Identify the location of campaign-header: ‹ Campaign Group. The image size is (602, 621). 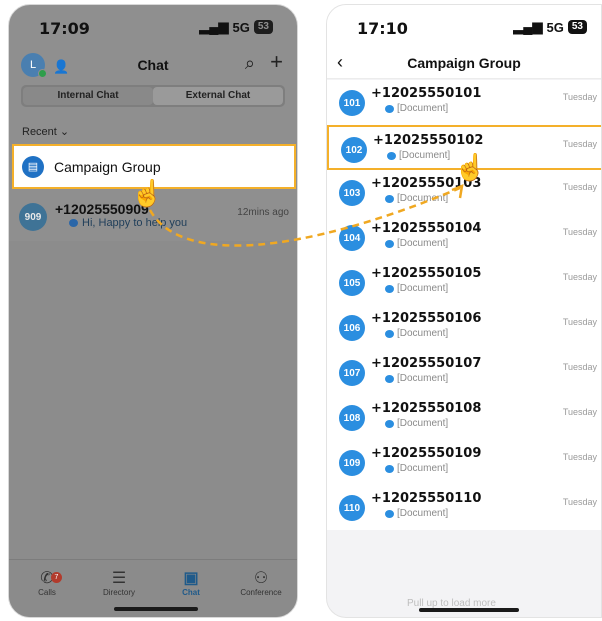
(464, 64).